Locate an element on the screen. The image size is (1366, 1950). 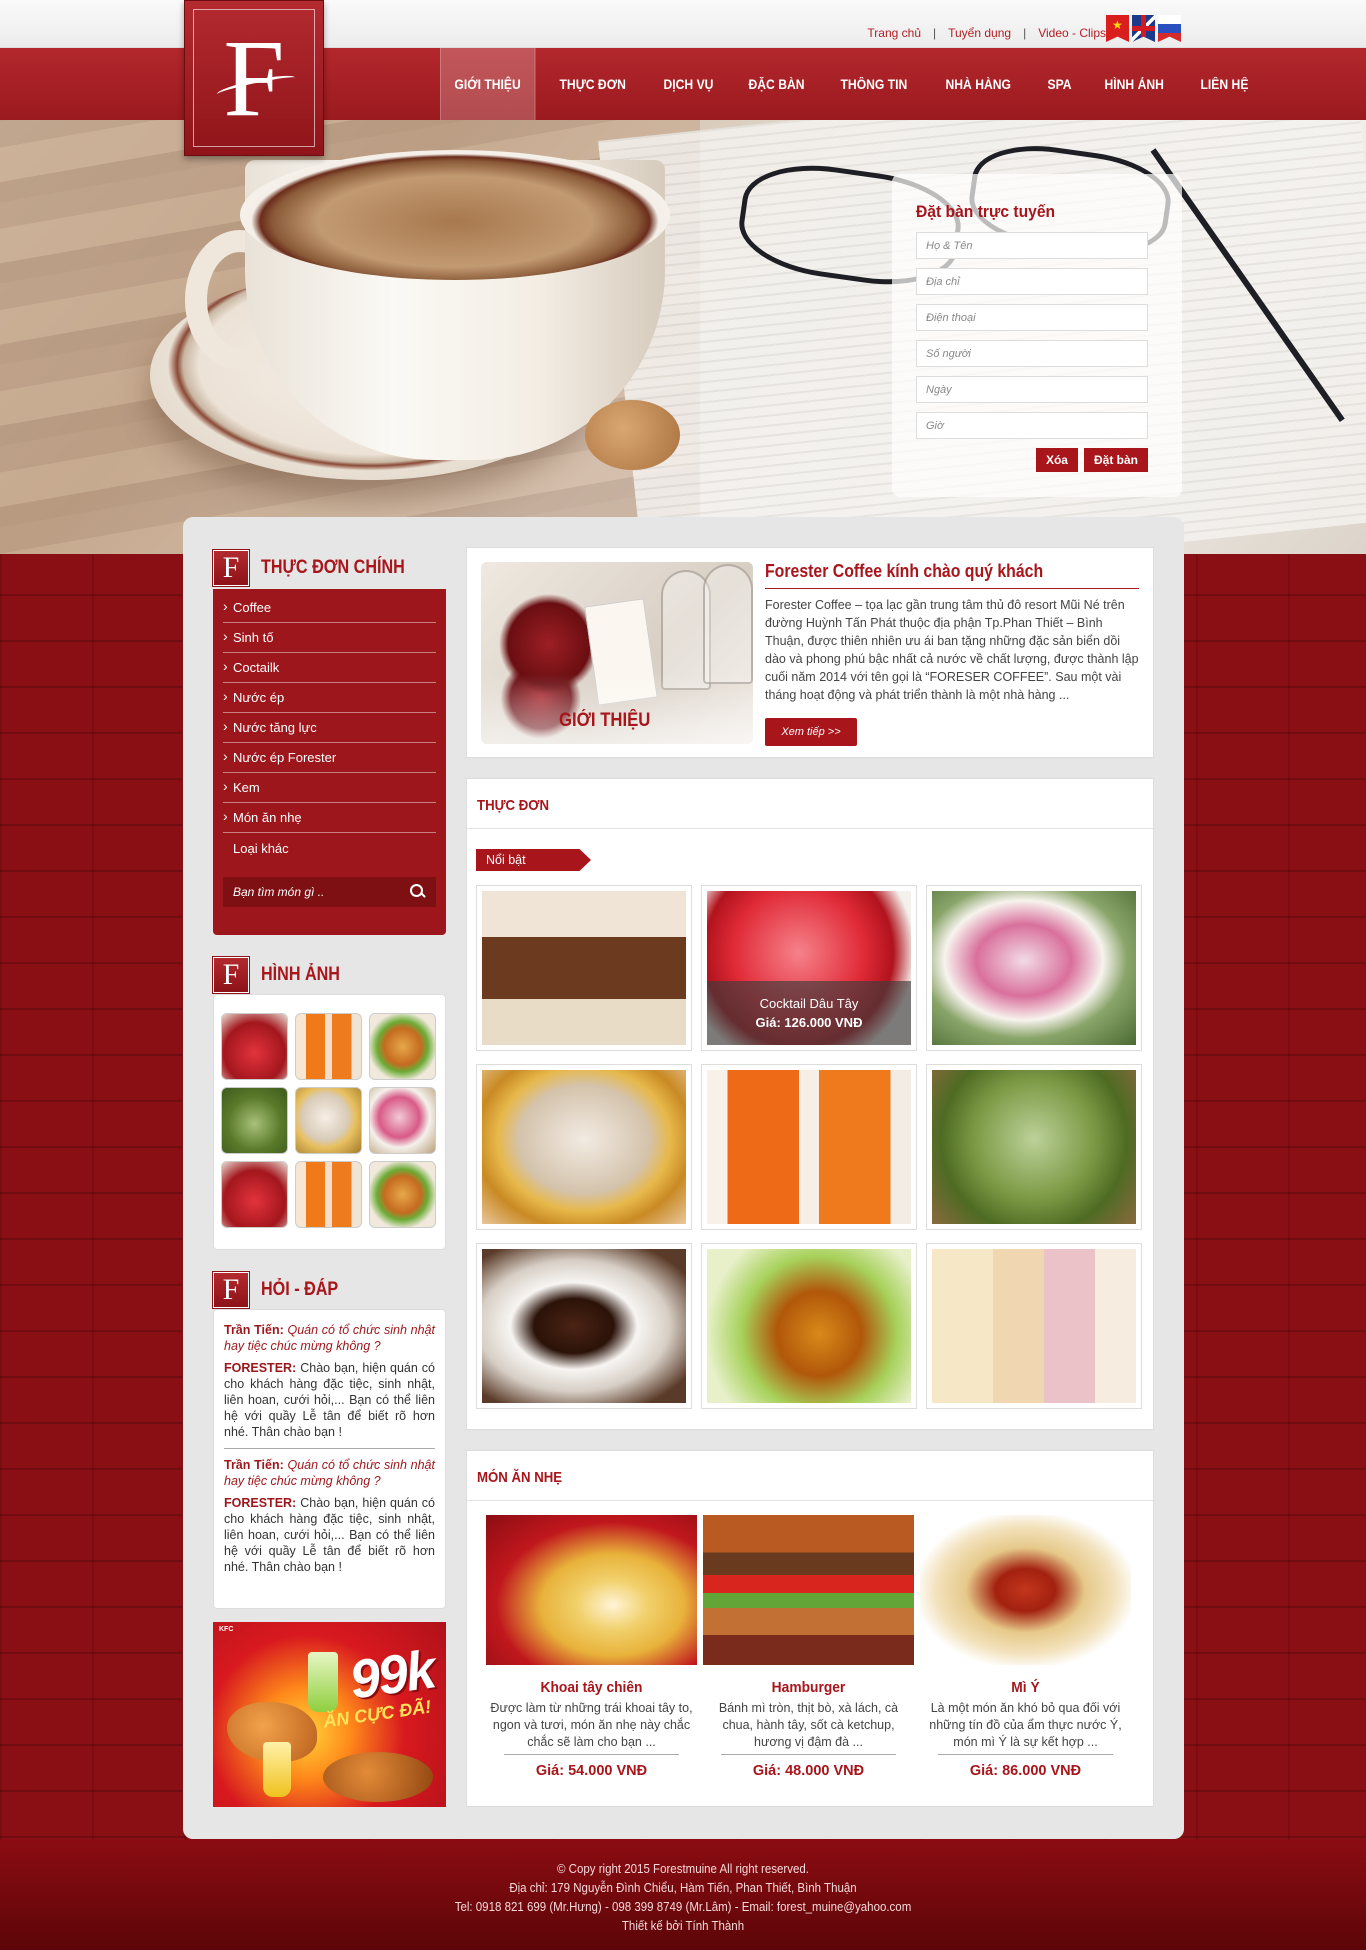
food-grid: Cocktail Dâu Tây Giá: 126.000 VNĐ is located at coordinates (809, 1147).